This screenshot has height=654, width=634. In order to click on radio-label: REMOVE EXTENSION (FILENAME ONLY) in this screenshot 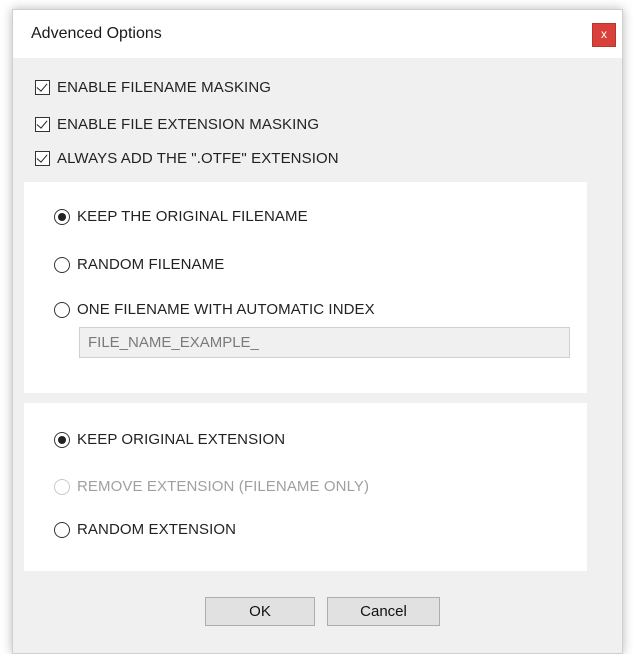, I will do `click(223, 486)`.